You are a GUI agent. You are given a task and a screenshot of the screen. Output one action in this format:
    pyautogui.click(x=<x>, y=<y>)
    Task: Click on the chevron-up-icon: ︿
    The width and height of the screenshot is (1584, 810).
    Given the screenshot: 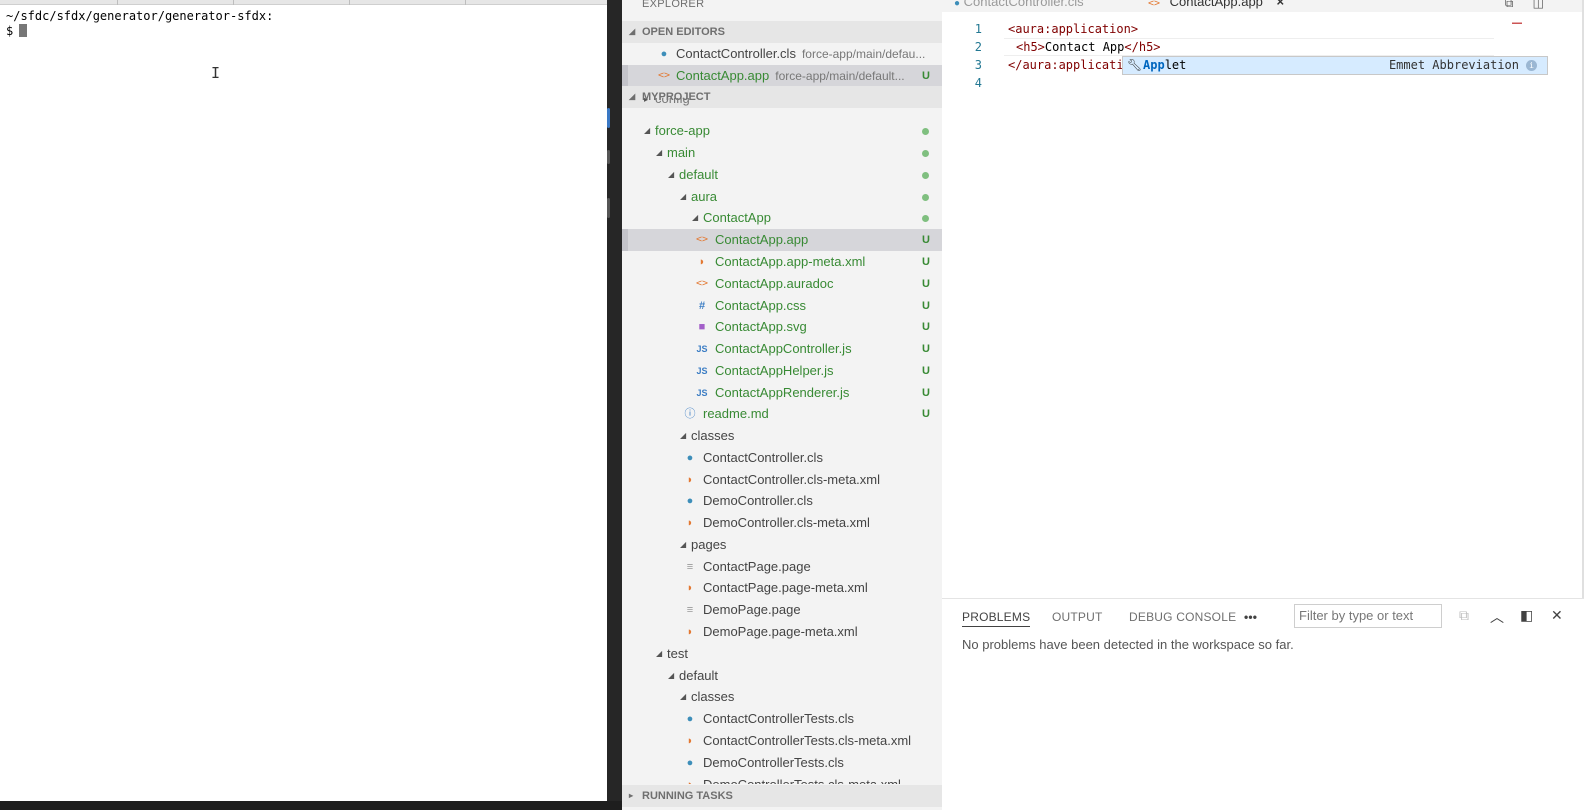 What is the action you would take?
    pyautogui.click(x=1497, y=617)
    